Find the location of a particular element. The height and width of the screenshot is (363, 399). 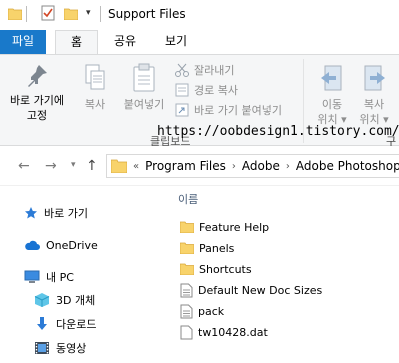

sidebar-item-3d-objects: 3D 개체 is located at coordinates (64, 300).